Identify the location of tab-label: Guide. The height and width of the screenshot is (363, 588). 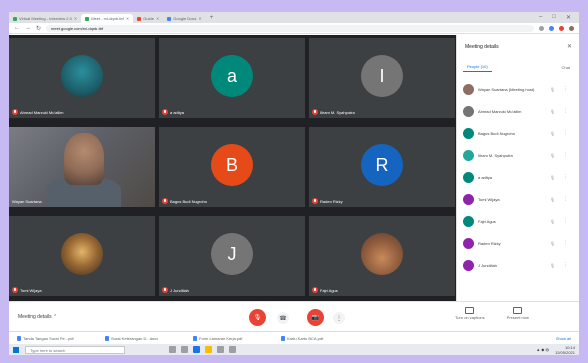
(148, 18).